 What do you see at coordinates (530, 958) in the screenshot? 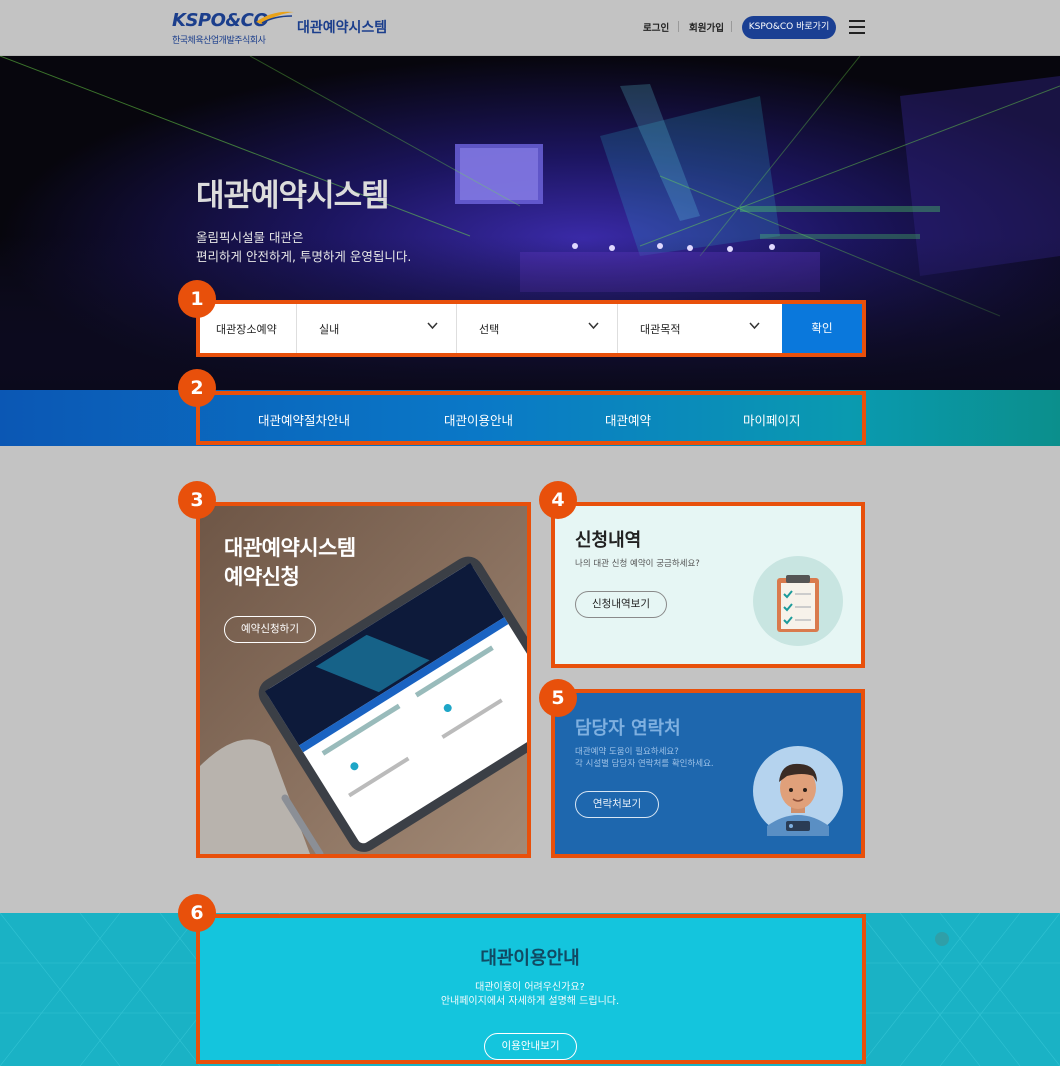
I see `usage-banner-title: 대관이용안내` at bounding box center [530, 958].